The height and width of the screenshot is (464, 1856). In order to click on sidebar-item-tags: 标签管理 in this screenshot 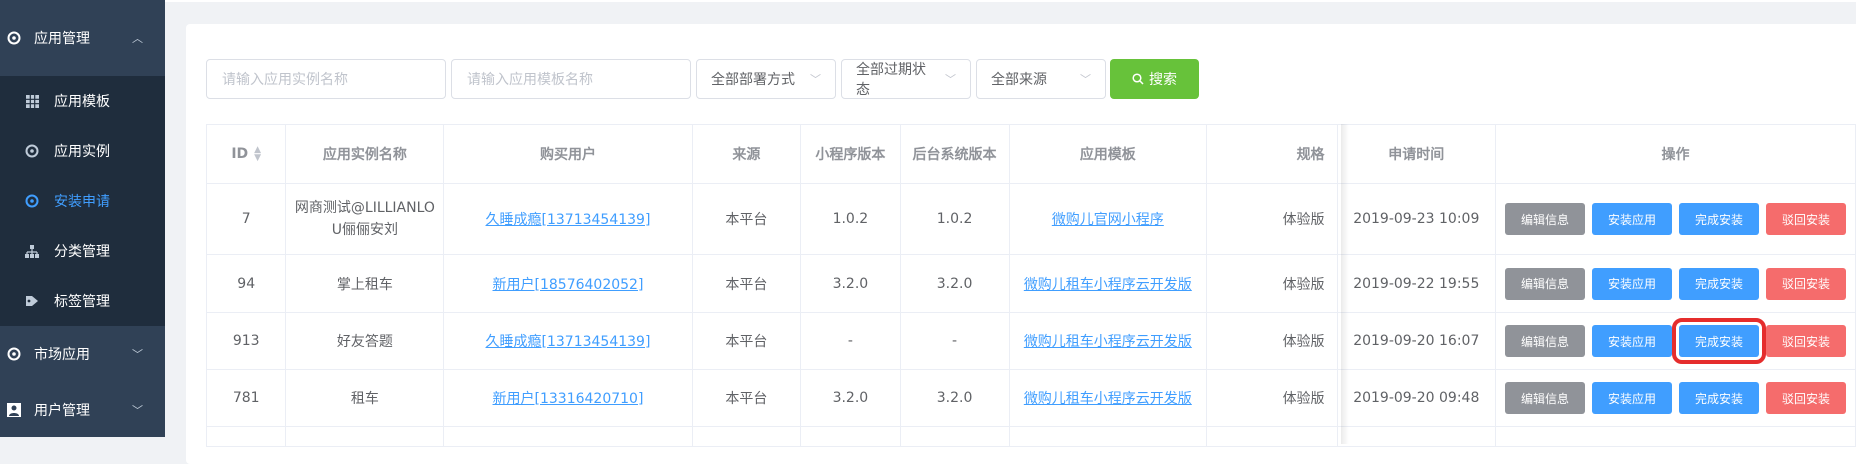, I will do `click(82, 301)`.